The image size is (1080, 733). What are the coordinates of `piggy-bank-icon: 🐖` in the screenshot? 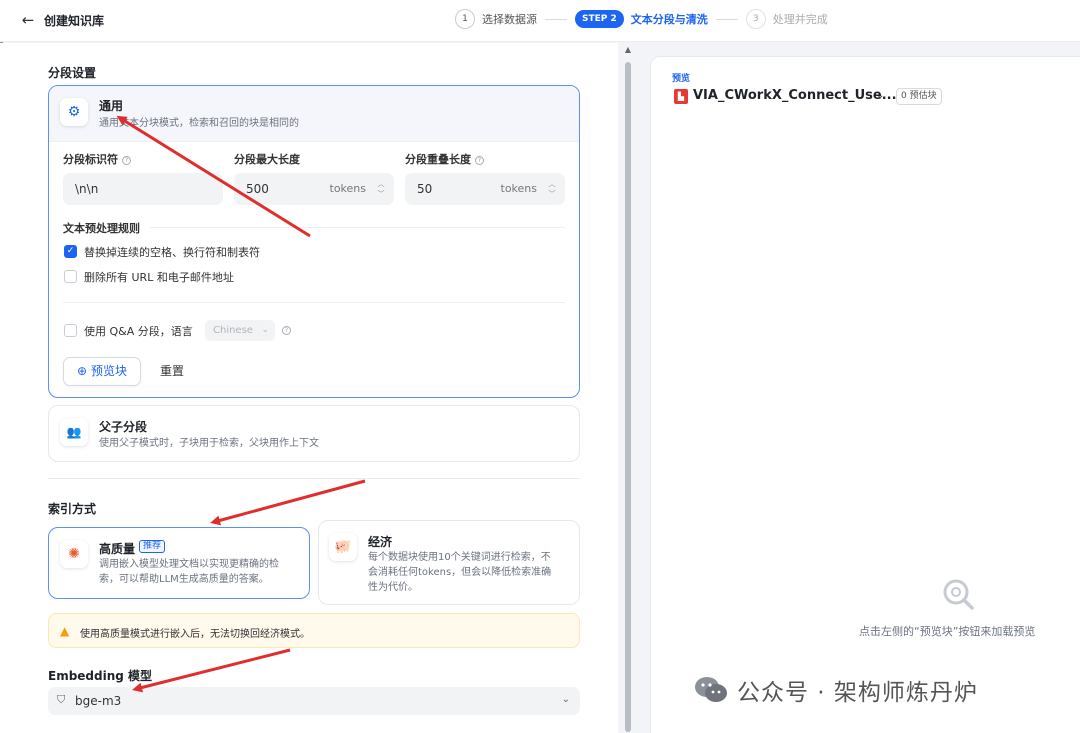 It's located at (343, 547).